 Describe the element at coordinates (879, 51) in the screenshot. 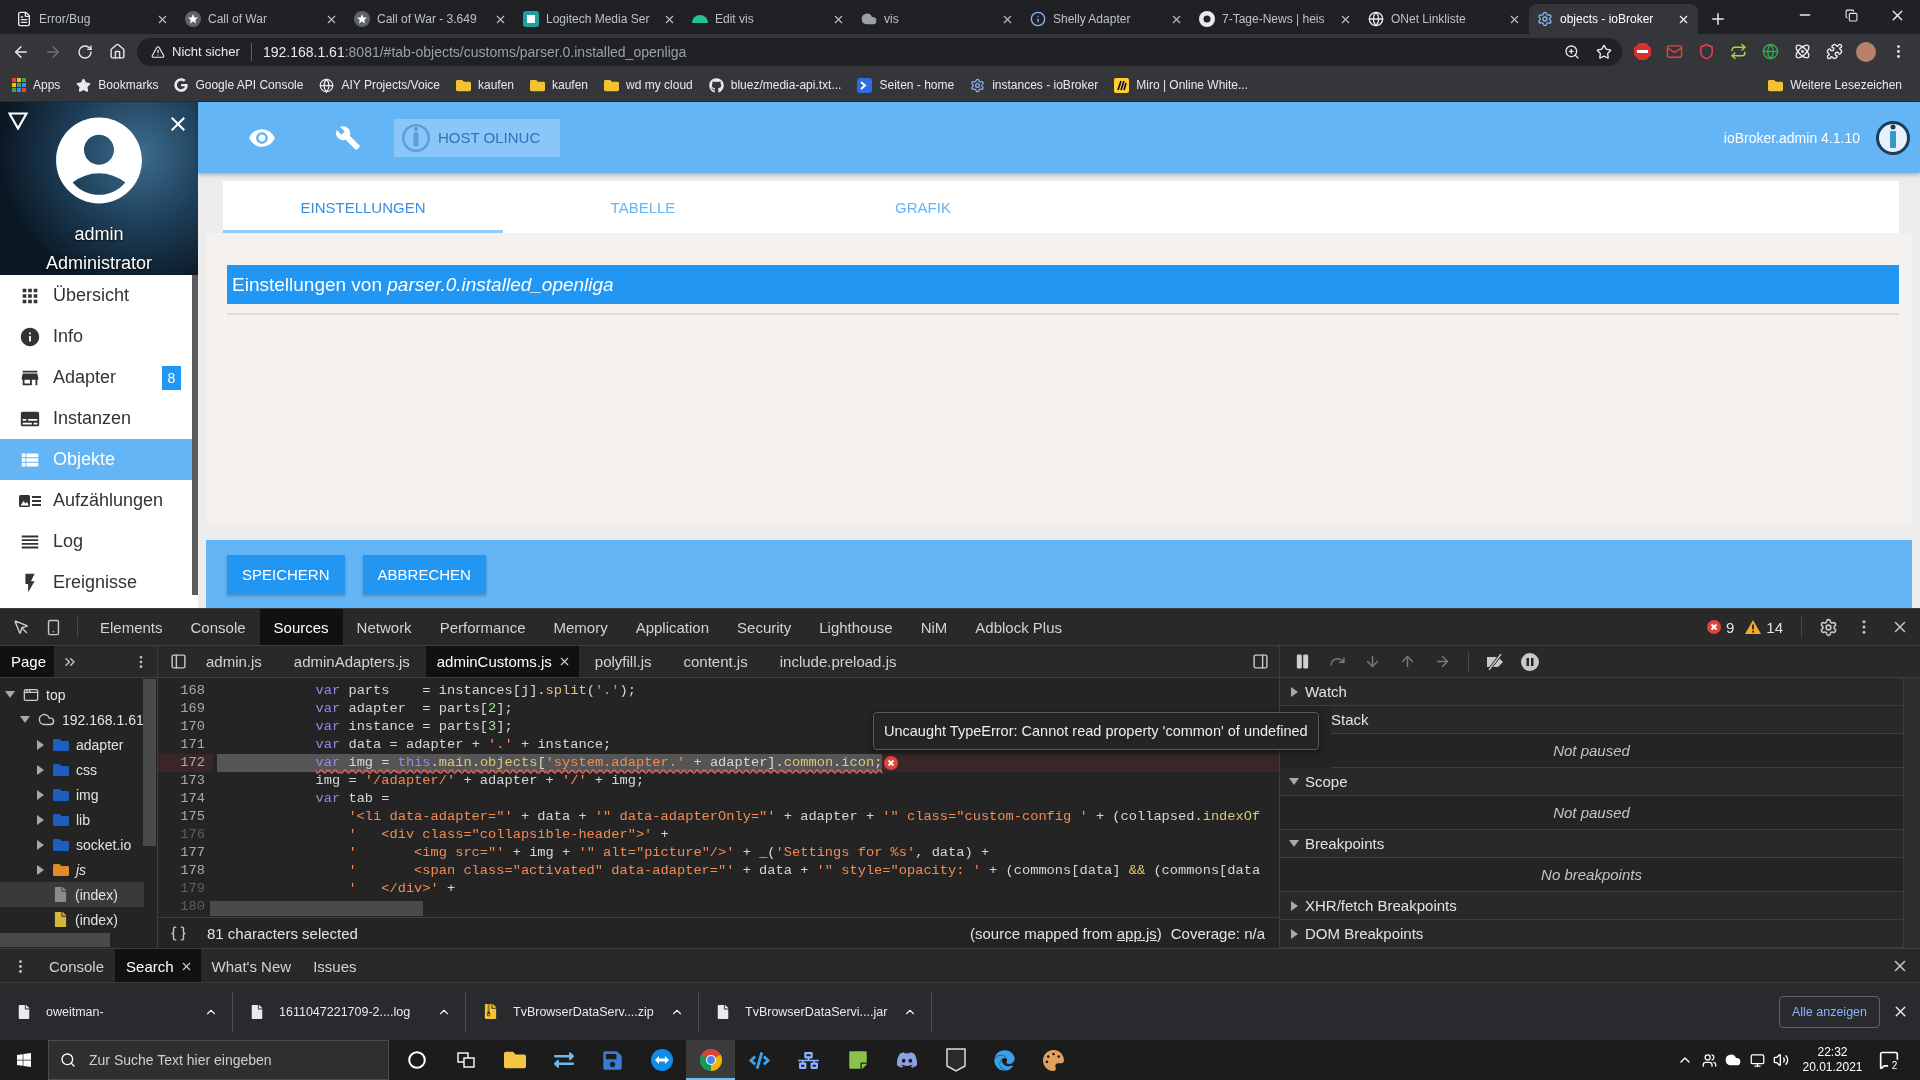

I see `address-field: Nicht sicher 192.168.1.61:8081/#tab-objects/customs/parser.0.installed_openliga` at that location.